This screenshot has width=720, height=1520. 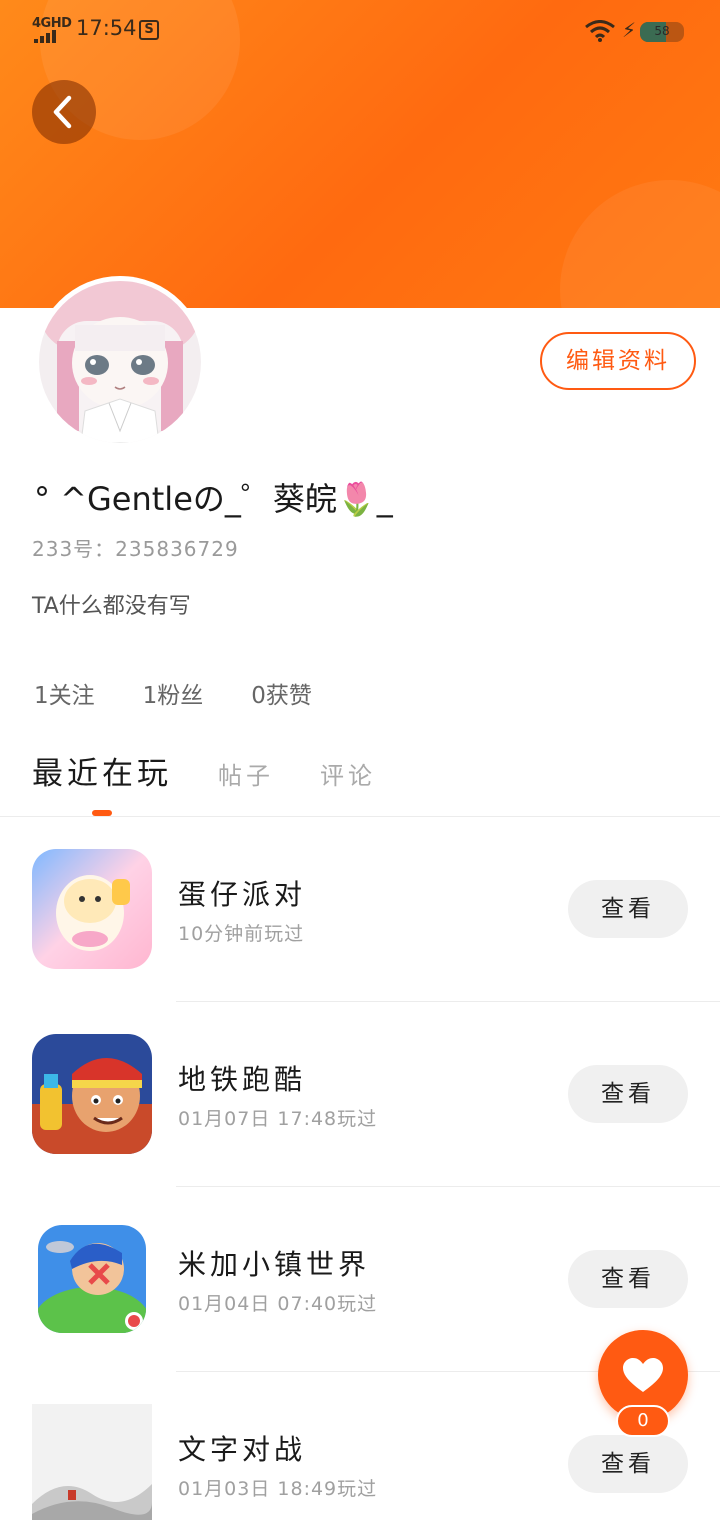 What do you see at coordinates (360, 31) in the screenshot?
I see `status-bar: 4GHD 17:54 S ⚡ 58` at bounding box center [360, 31].